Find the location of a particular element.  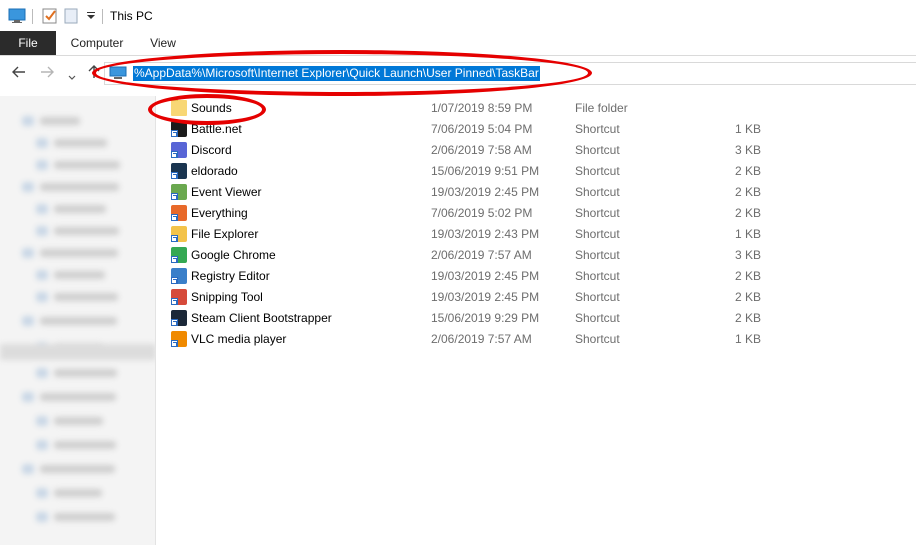

file-name: Snipping Tool is located at coordinates (227, 297).